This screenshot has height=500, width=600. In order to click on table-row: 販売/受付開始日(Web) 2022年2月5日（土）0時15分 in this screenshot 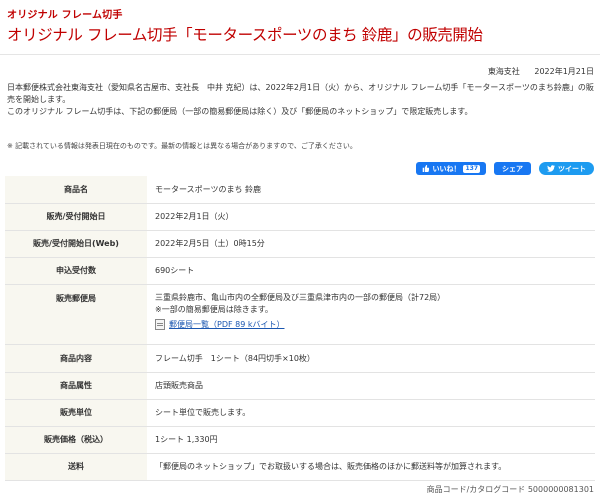, I will do `click(300, 244)`.